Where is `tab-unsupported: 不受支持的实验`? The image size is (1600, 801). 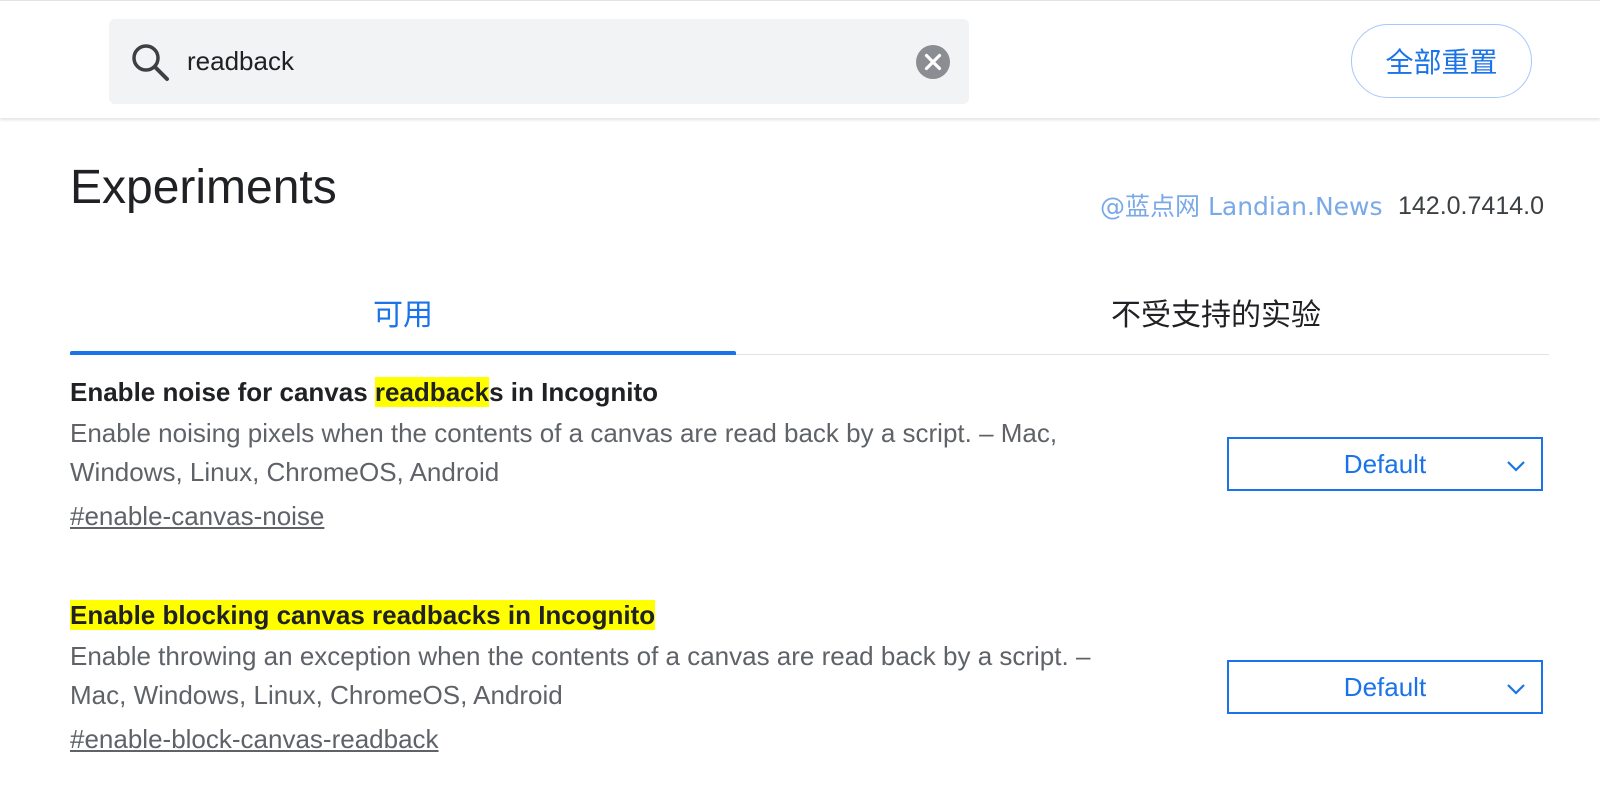
tab-unsupported: 不受支持的实验 is located at coordinates (1142, 312).